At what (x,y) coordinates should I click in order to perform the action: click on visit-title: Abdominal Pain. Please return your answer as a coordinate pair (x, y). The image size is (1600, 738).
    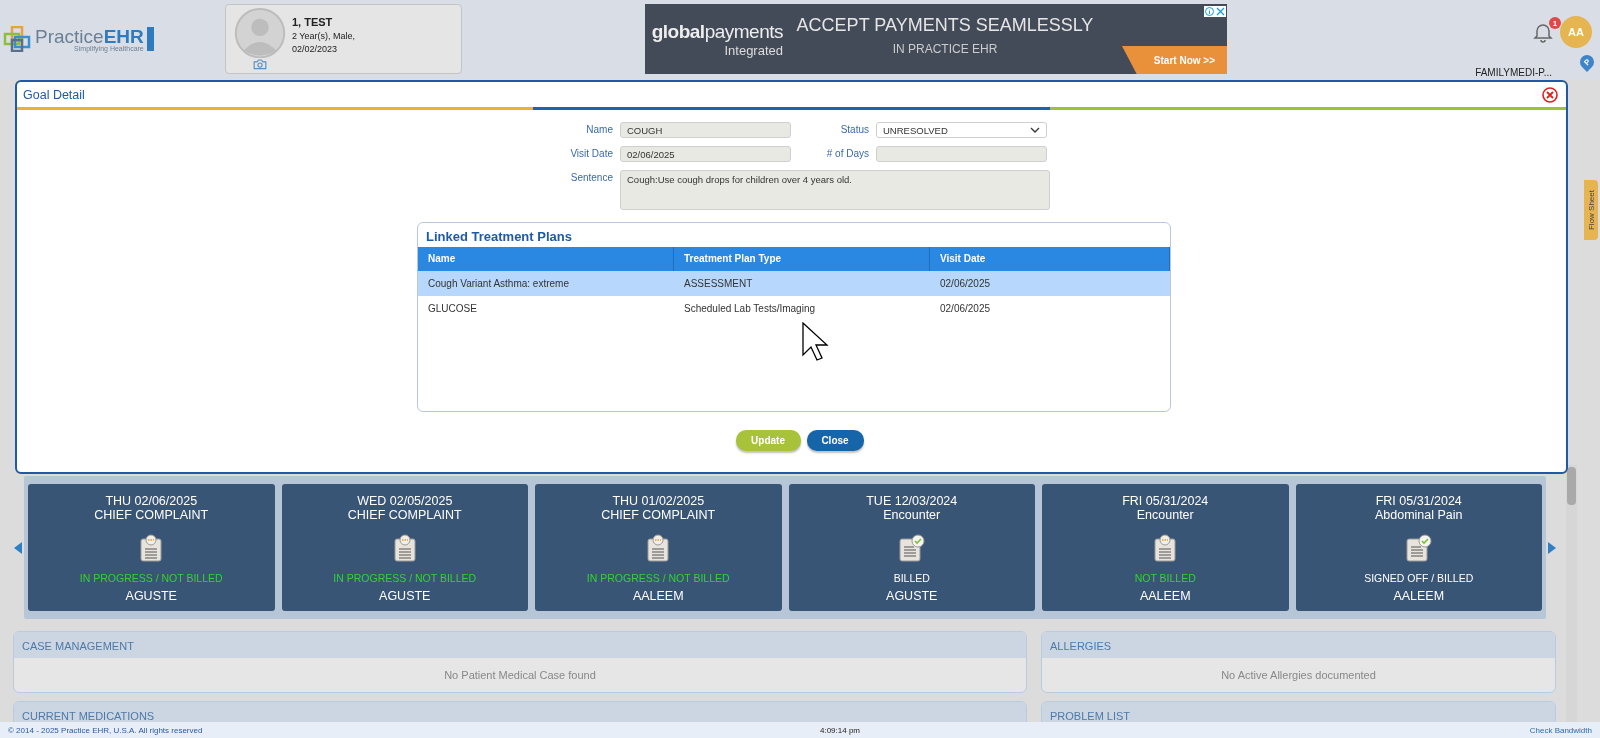
    Looking at the image, I should click on (1418, 515).